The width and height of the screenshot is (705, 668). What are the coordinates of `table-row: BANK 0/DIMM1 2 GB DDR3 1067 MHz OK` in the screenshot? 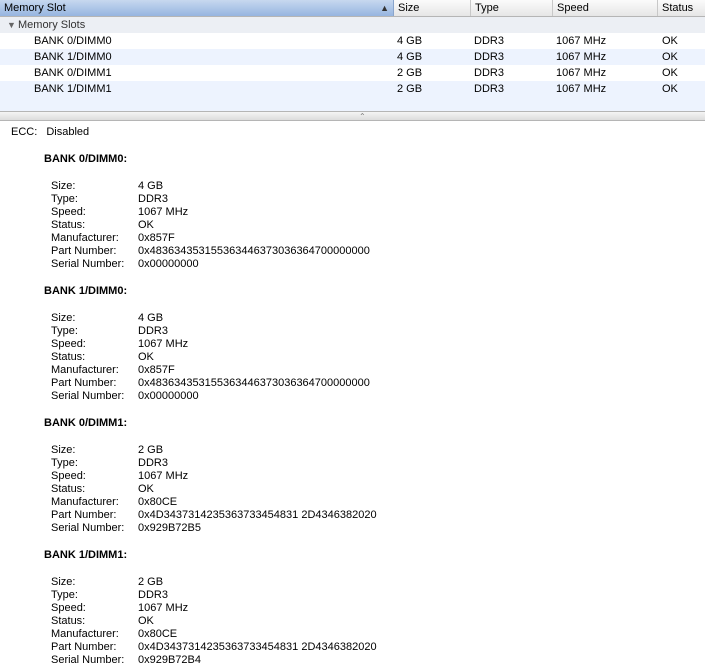 It's located at (352, 73).